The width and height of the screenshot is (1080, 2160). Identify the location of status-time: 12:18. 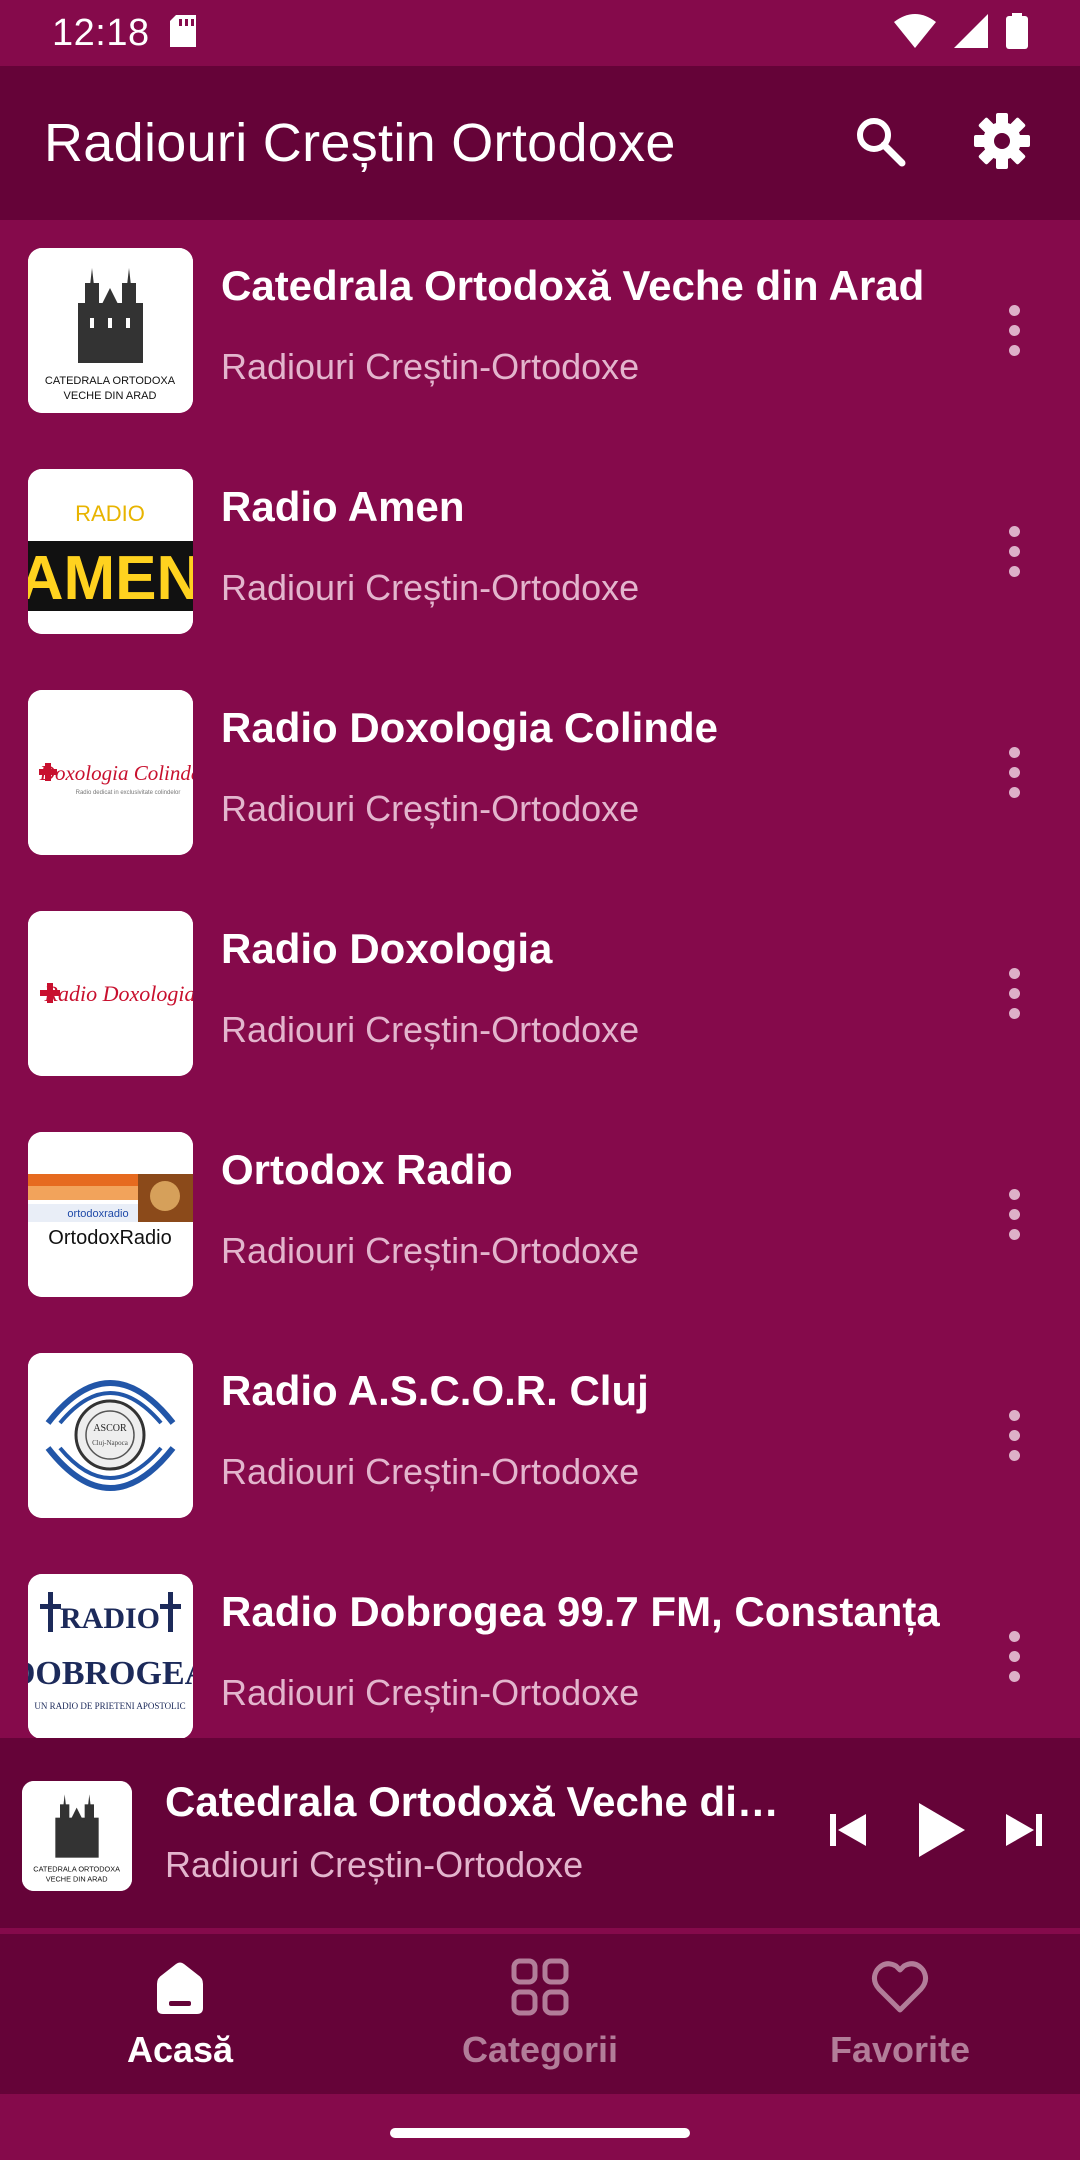
(101, 32).